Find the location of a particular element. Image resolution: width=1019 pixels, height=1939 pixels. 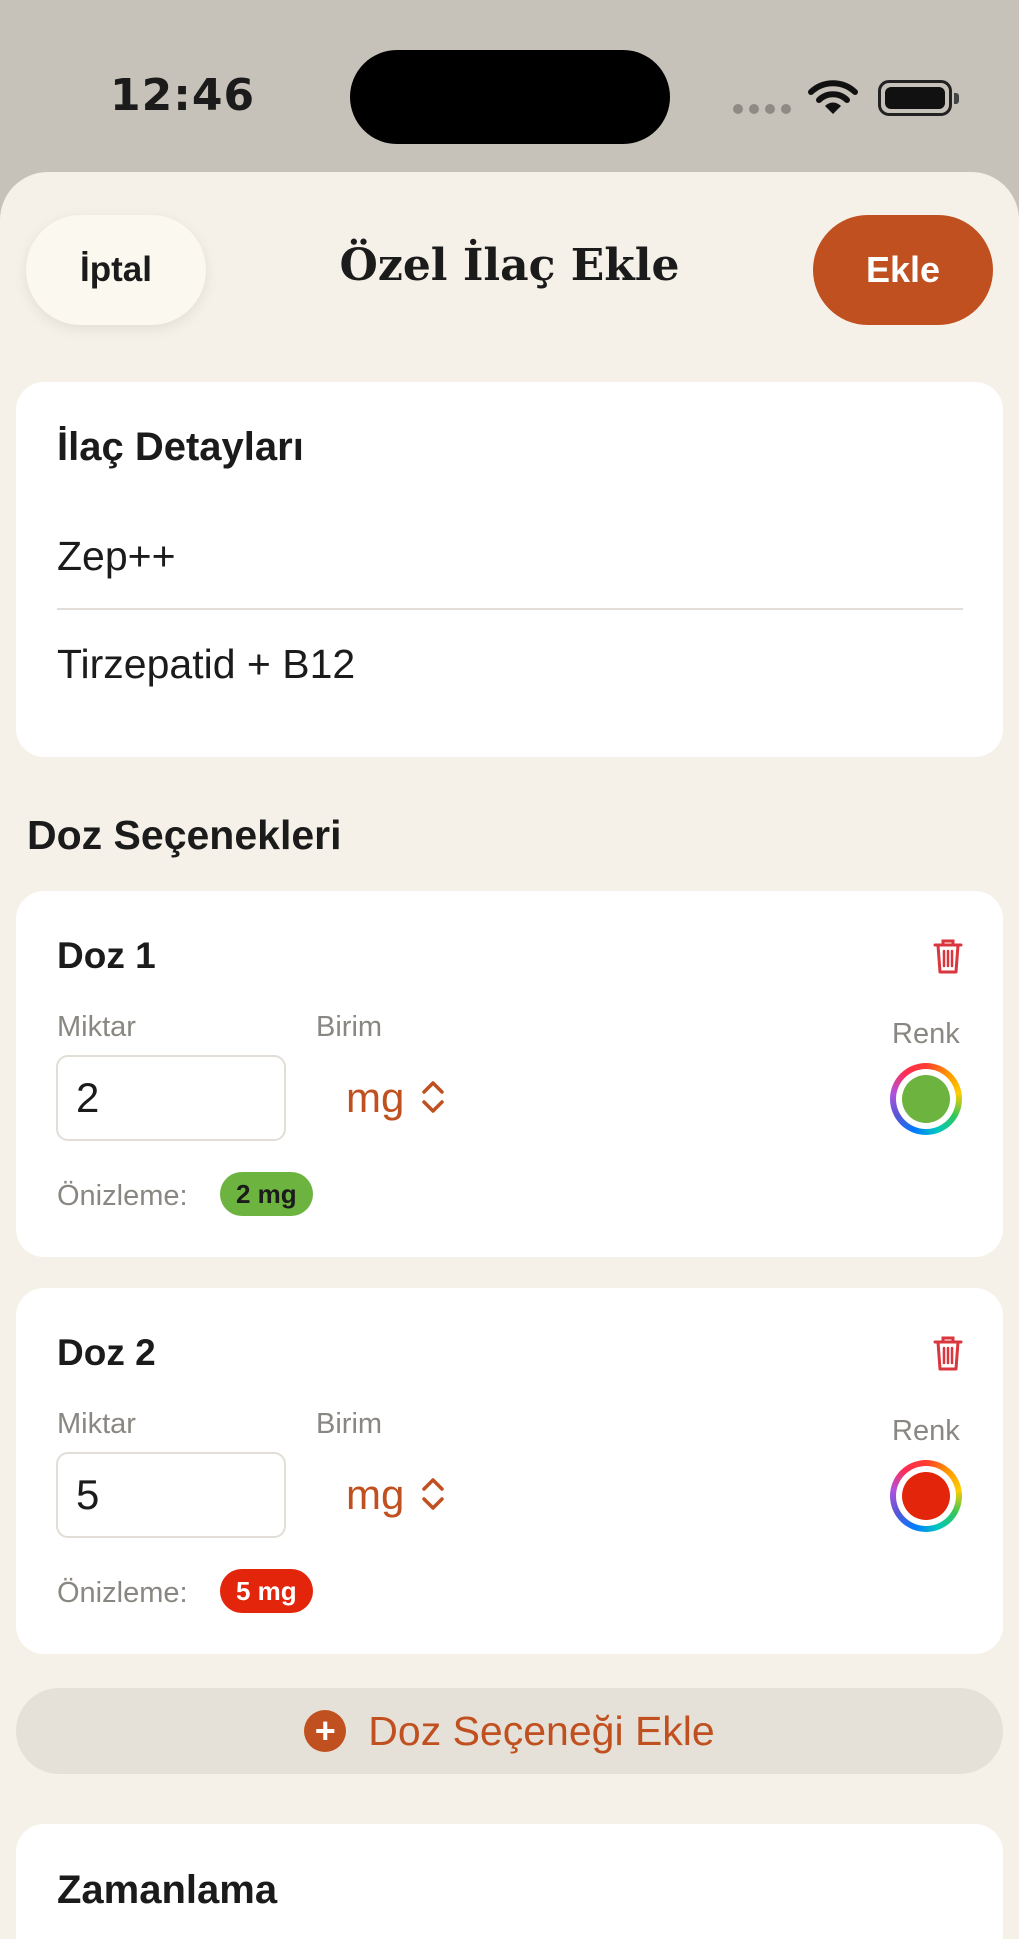

status-bar: 12:46 is located at coordinates (509, 90).